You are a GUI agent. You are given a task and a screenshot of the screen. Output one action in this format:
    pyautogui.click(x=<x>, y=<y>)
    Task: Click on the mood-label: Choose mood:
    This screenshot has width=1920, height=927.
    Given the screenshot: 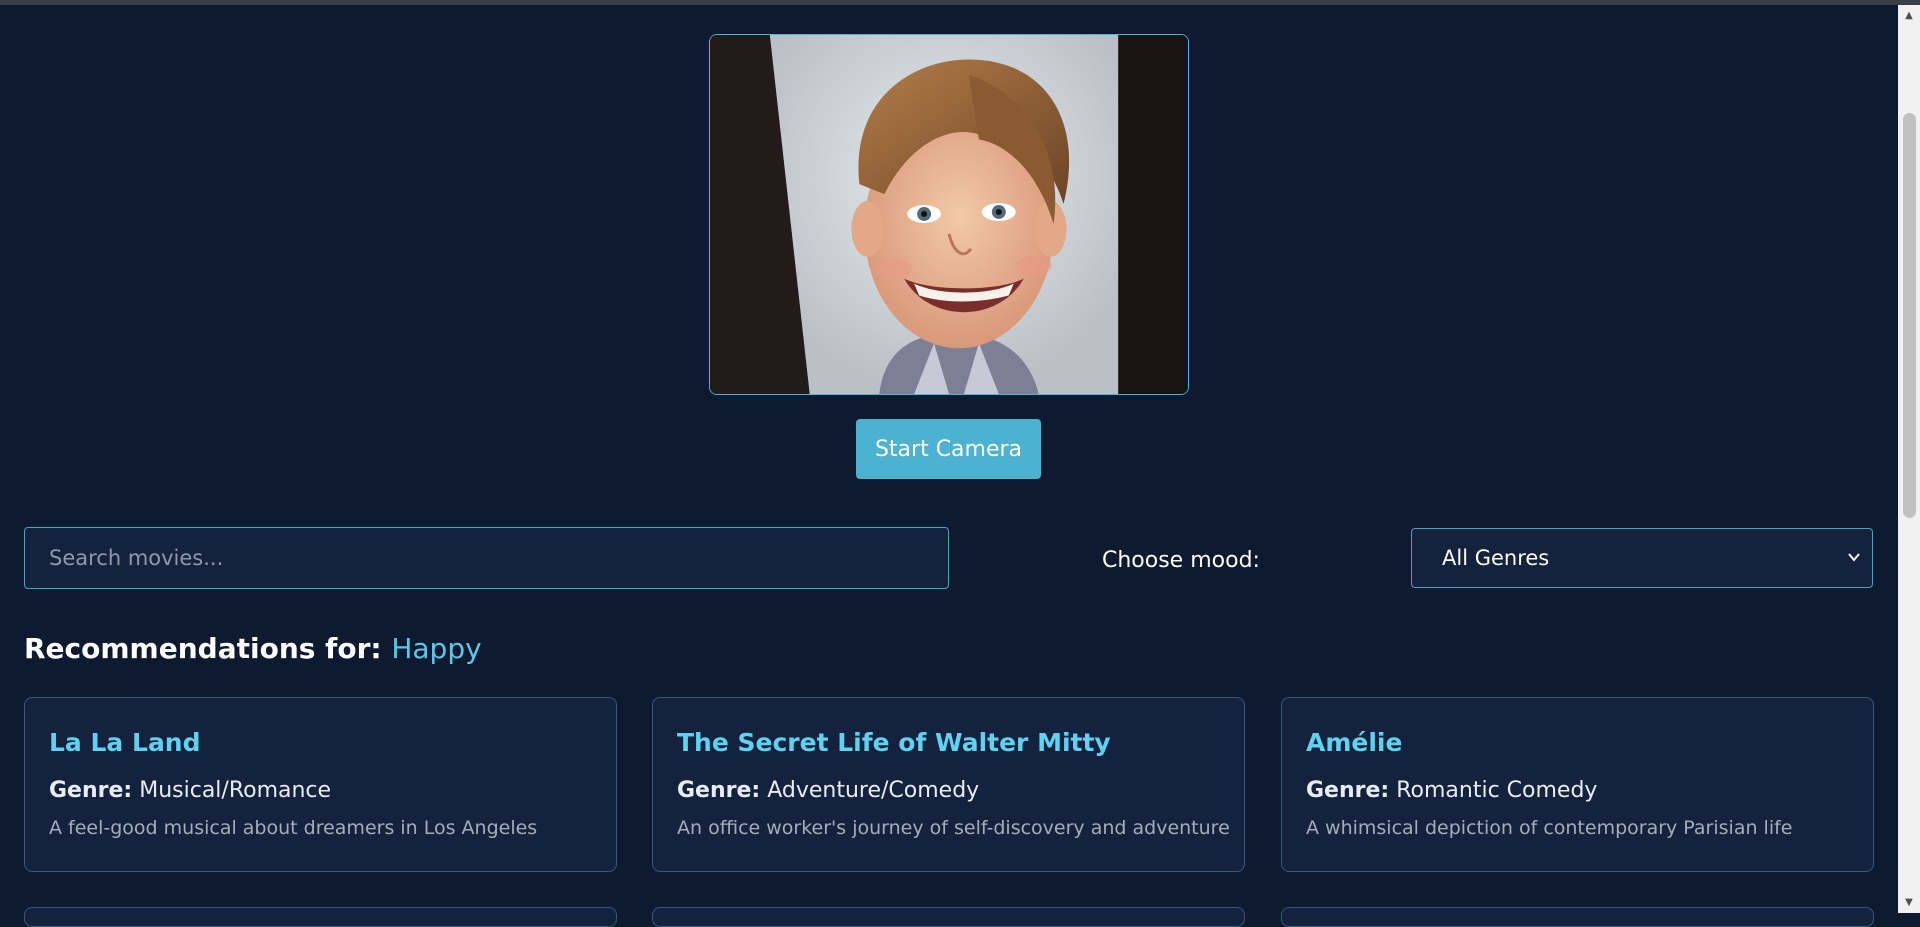 What is the action you would take?
    pyautogui.click(x=1181, y=560)
    